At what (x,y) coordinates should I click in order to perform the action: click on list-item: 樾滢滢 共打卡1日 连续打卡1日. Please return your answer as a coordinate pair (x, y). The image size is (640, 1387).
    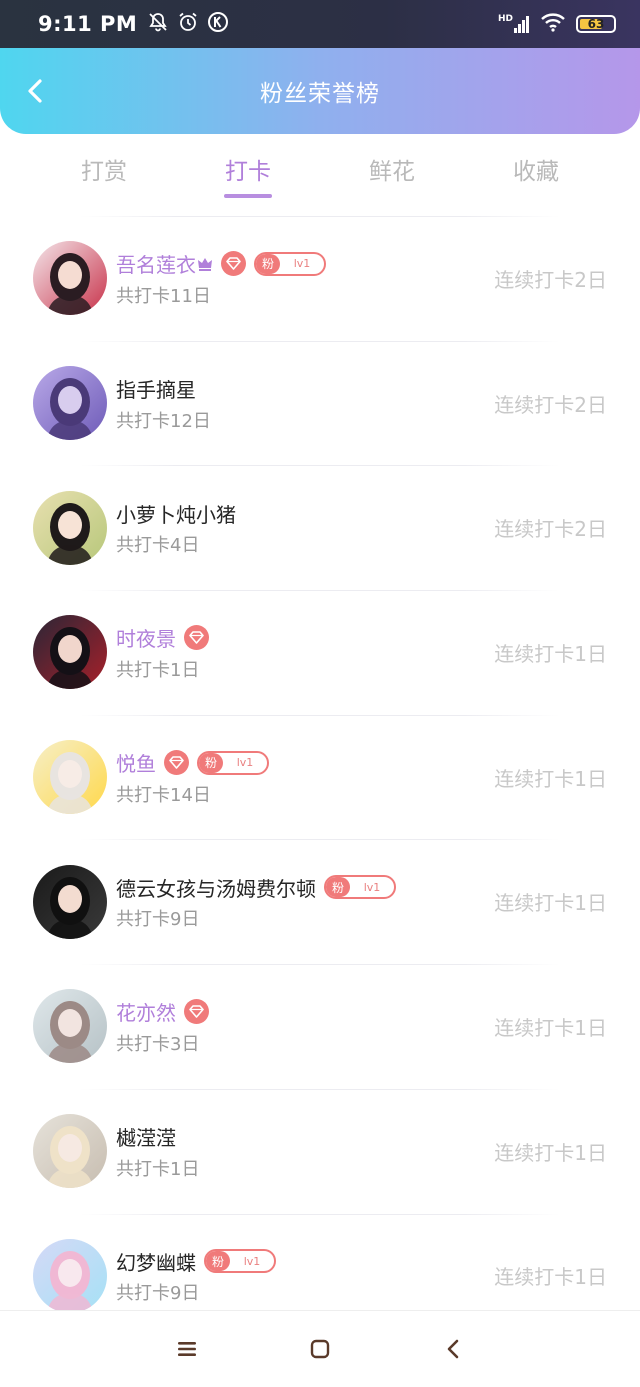
    Looking at the image, I should click on (320, 1151).